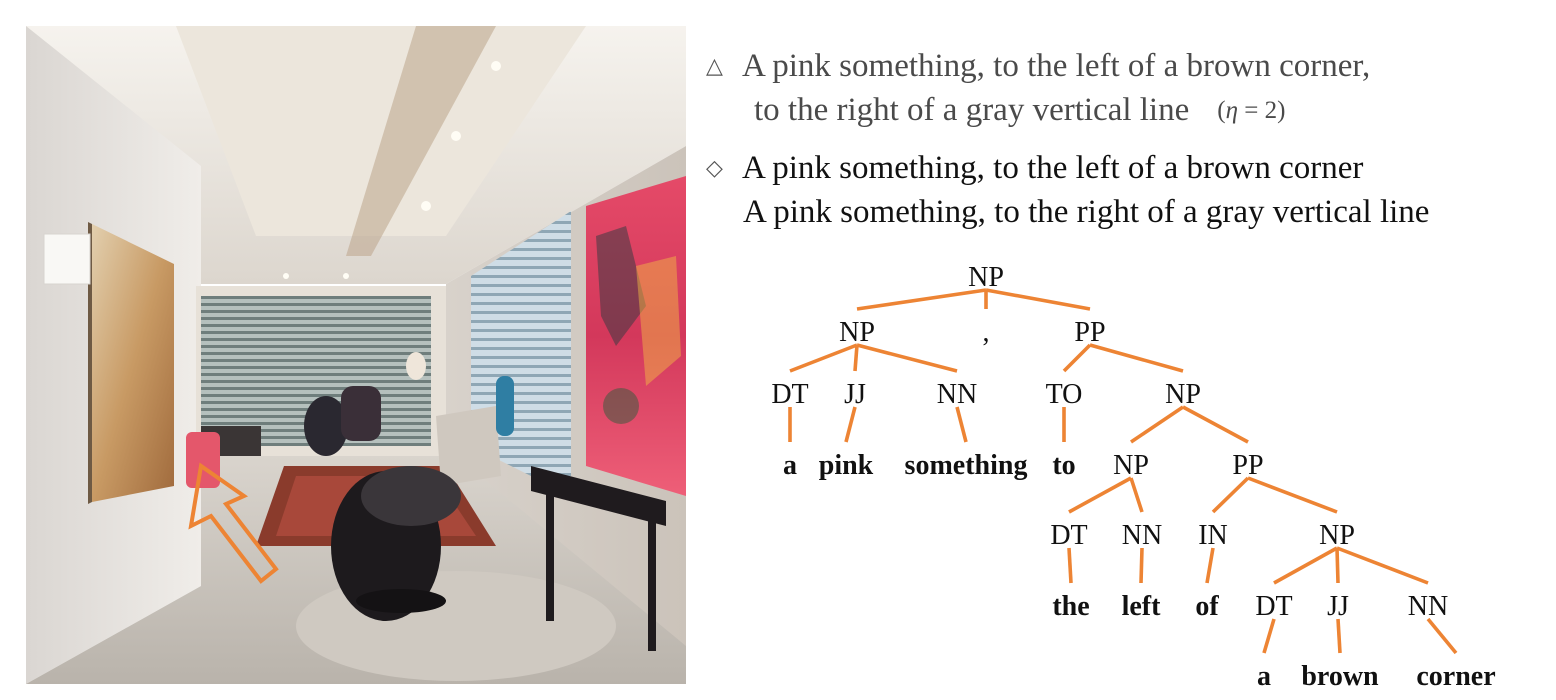 The image size is (1556, 700). I want to click on tree-node-label: ,, so click(986, 332).